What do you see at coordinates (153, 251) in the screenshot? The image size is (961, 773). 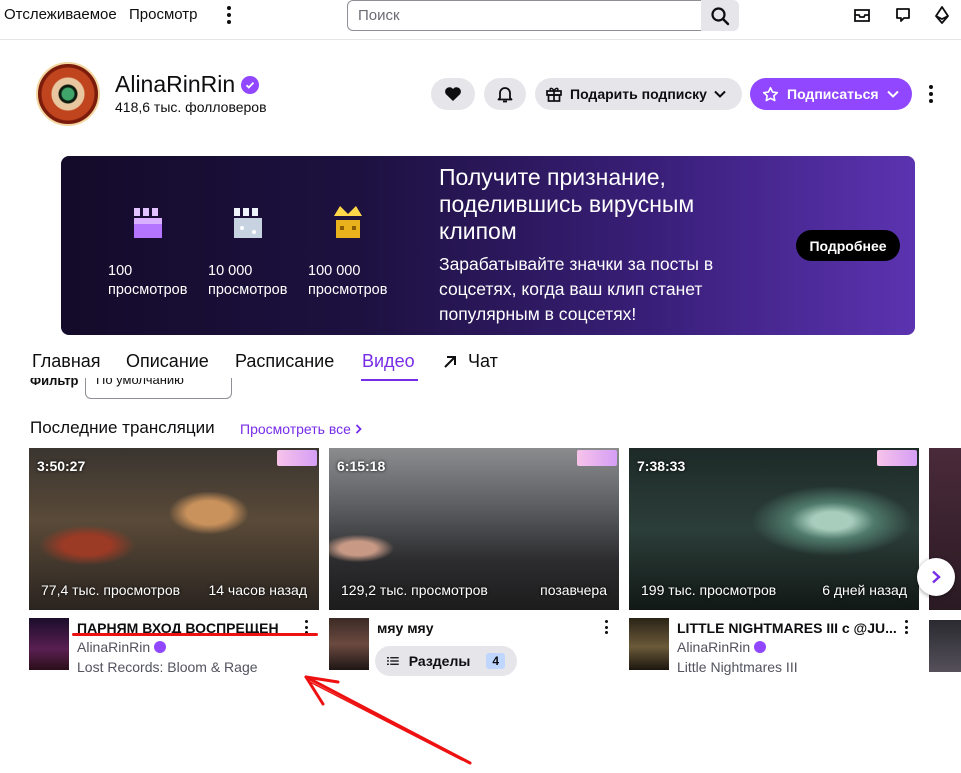 I see `tier-badge-bronze: 100 просмотров` at bounding box center [153, 251].